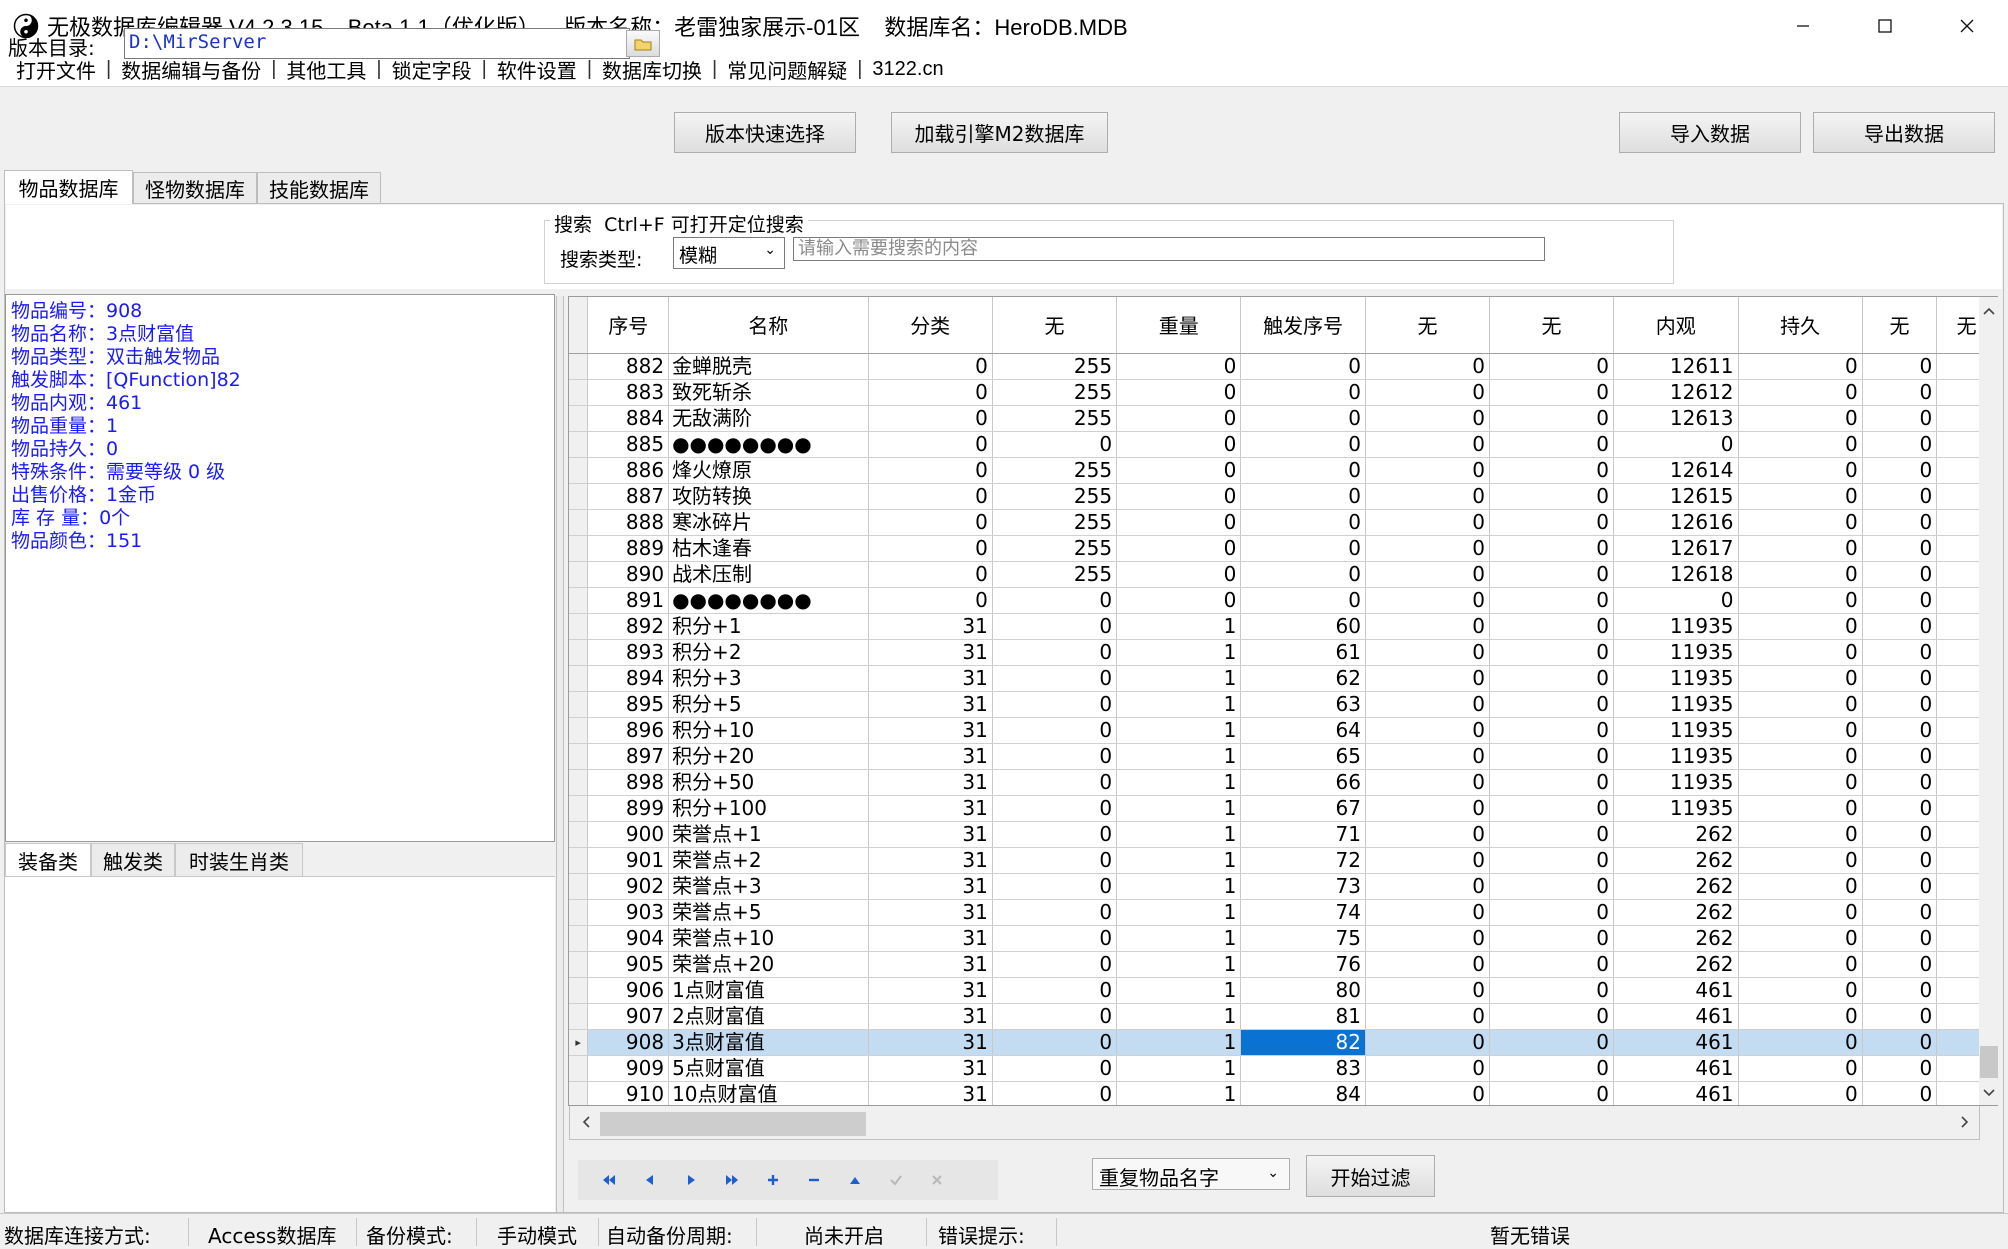  Describe the element at coordinates (768, 730) in the screenshot. I see `table-cell: 积分+10` at that location.